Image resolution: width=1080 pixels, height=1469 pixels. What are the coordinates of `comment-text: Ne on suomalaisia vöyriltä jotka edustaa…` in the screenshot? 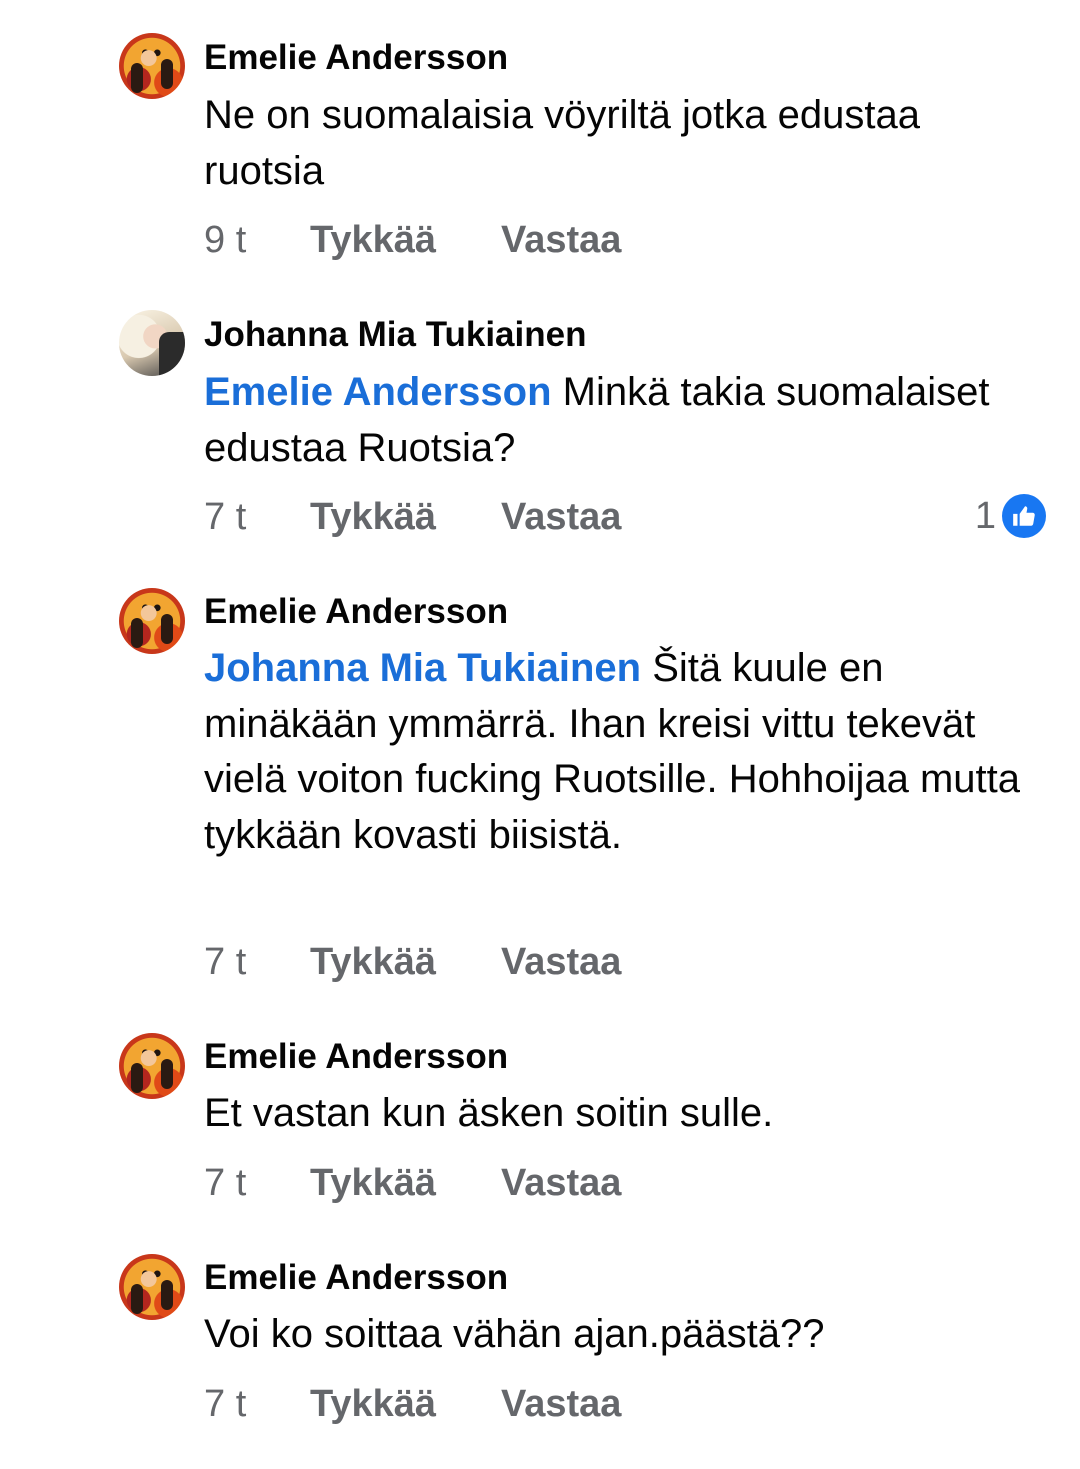 It's located at (619, 143).